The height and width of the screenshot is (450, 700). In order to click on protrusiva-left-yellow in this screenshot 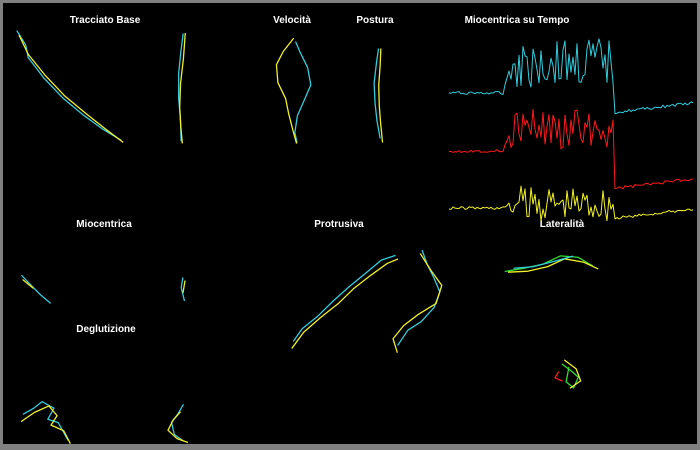, I will do `click(345, 303)`.